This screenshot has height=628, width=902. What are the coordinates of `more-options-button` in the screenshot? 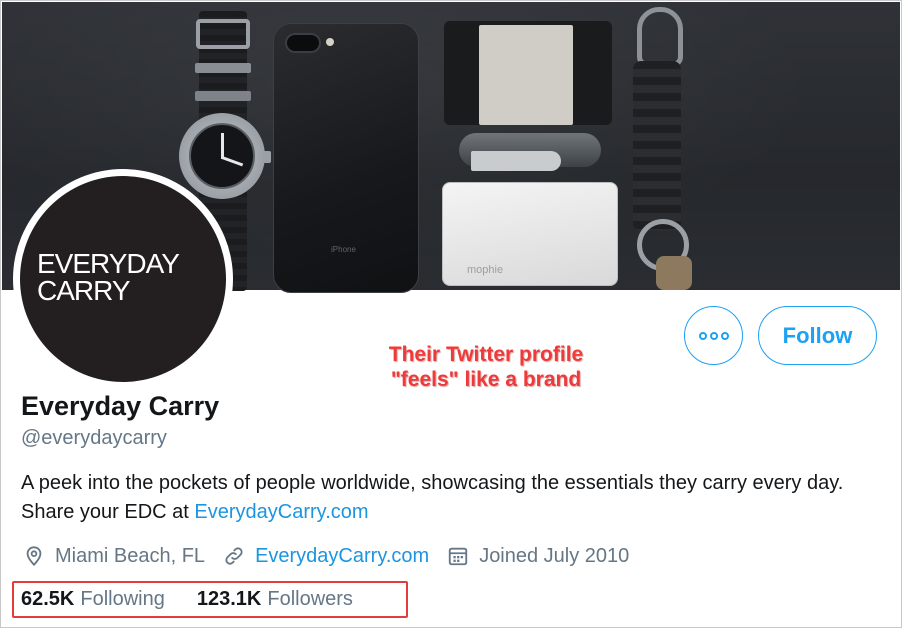 It's located at (713, 335).